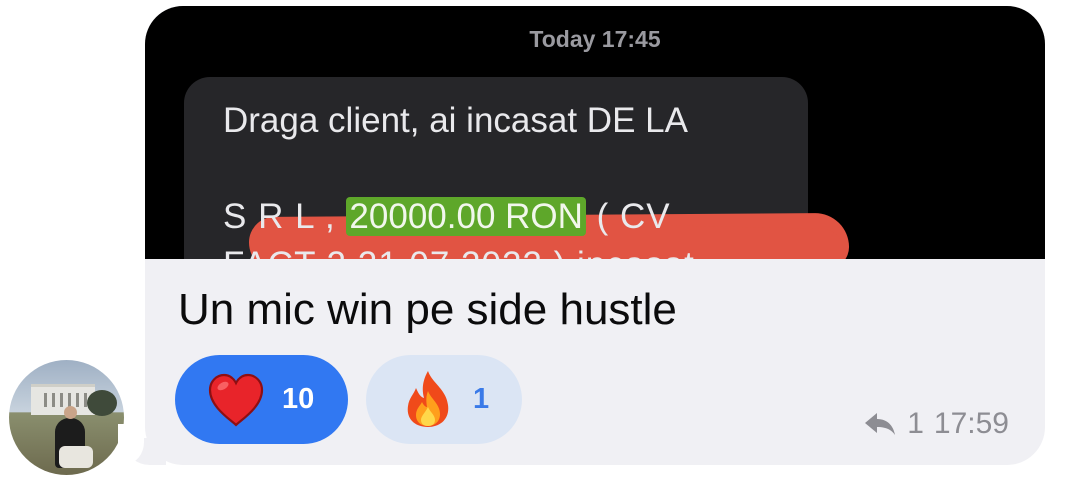 The image size is (1073, 482). What do you see at coordinates (298, 399) in the screenshot?
I see `reaction-heart-count: 10` at bounding box center [298, 399].